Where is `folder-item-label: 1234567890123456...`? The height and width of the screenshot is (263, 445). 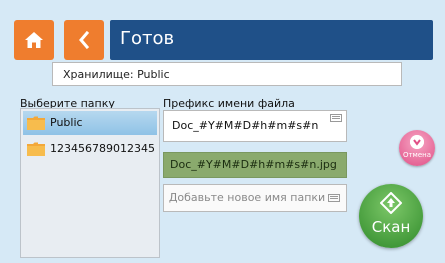
folder-item-label: 1234567890123456... is located at coordinates (102, 148).